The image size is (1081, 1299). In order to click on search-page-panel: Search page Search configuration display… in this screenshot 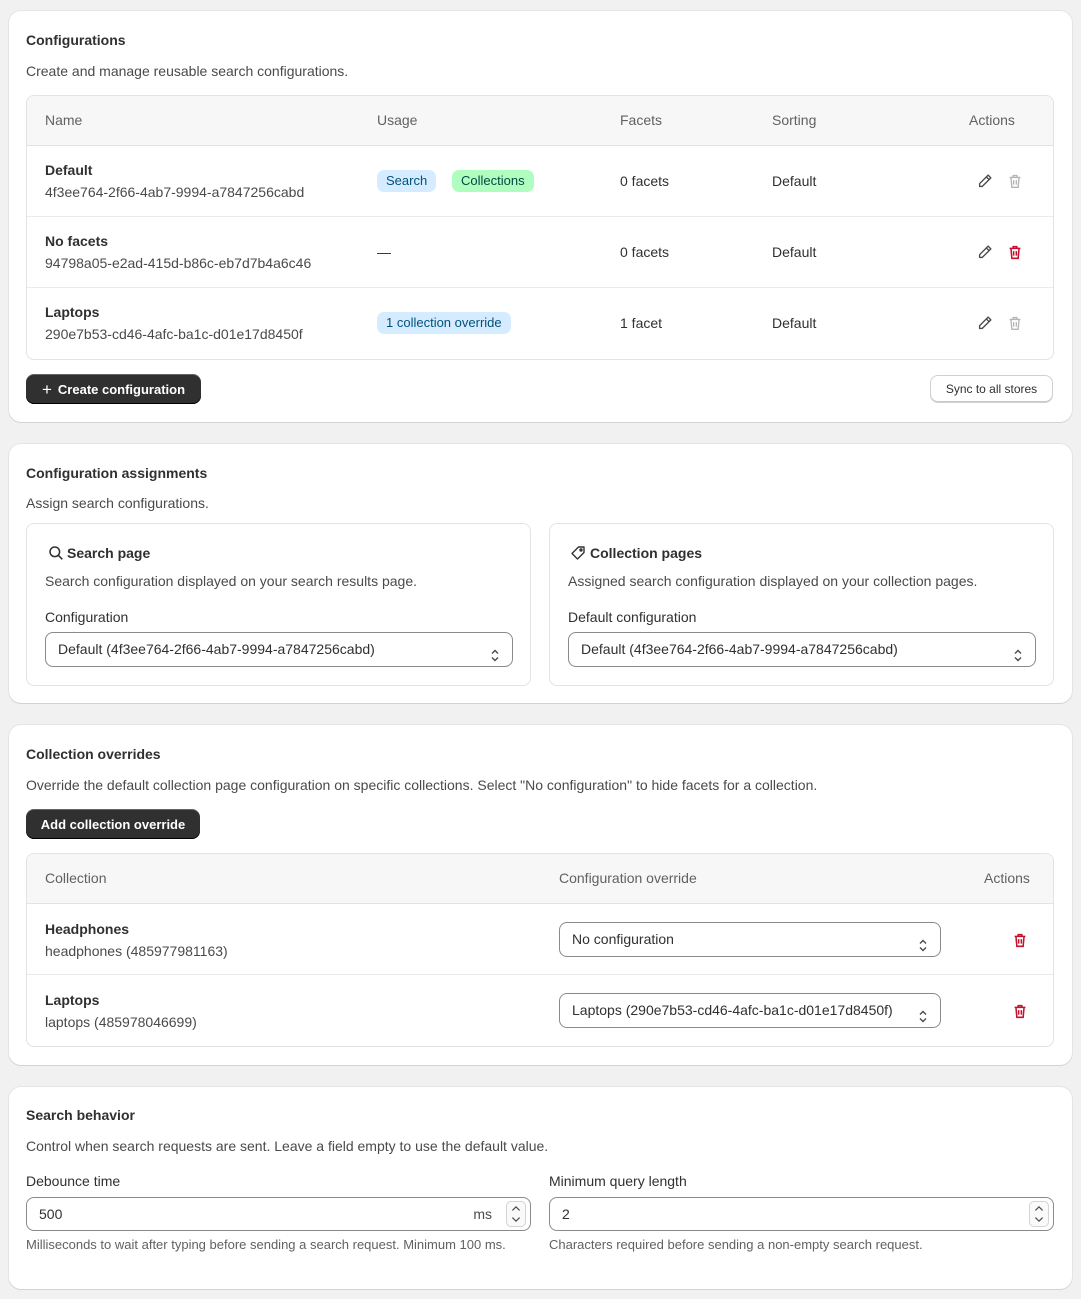, I will do `click(278, 604)`.